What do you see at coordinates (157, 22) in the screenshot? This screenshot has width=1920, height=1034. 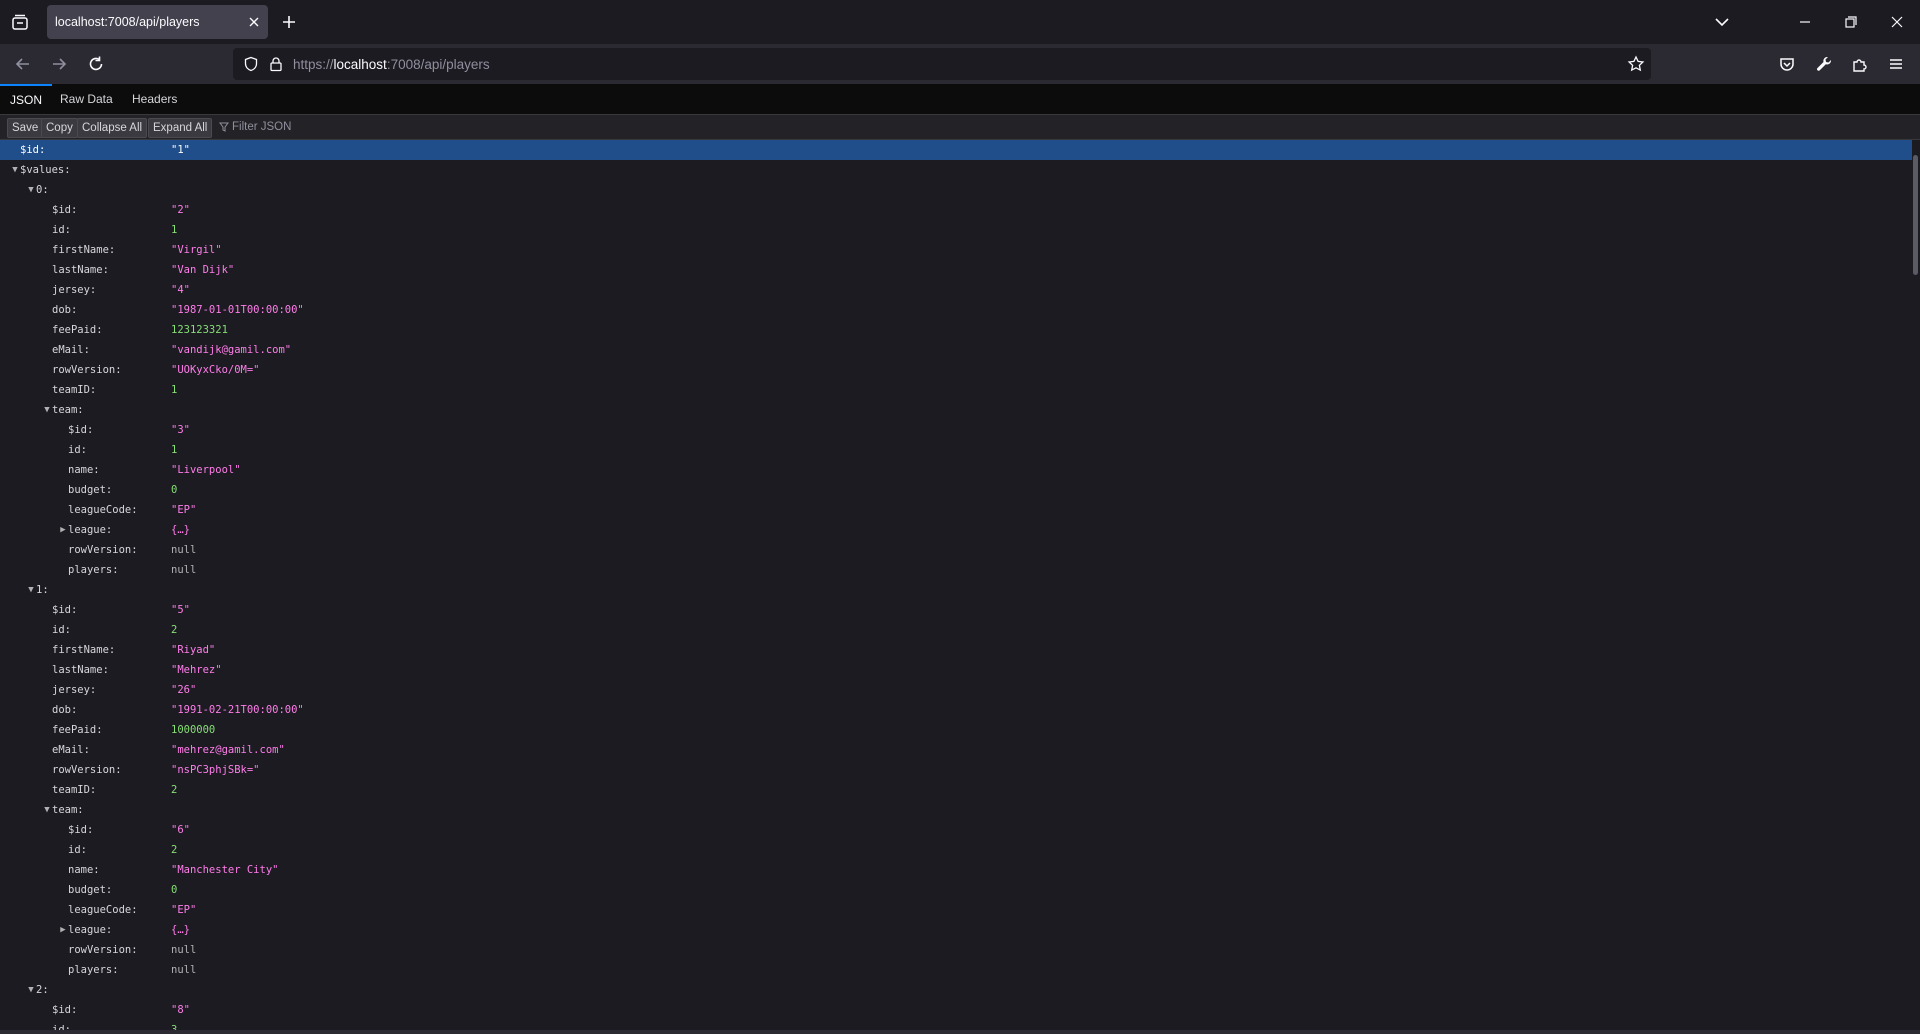 I see `browser-tab: localhost:7008/api/players` at bounding box center [157, 22].